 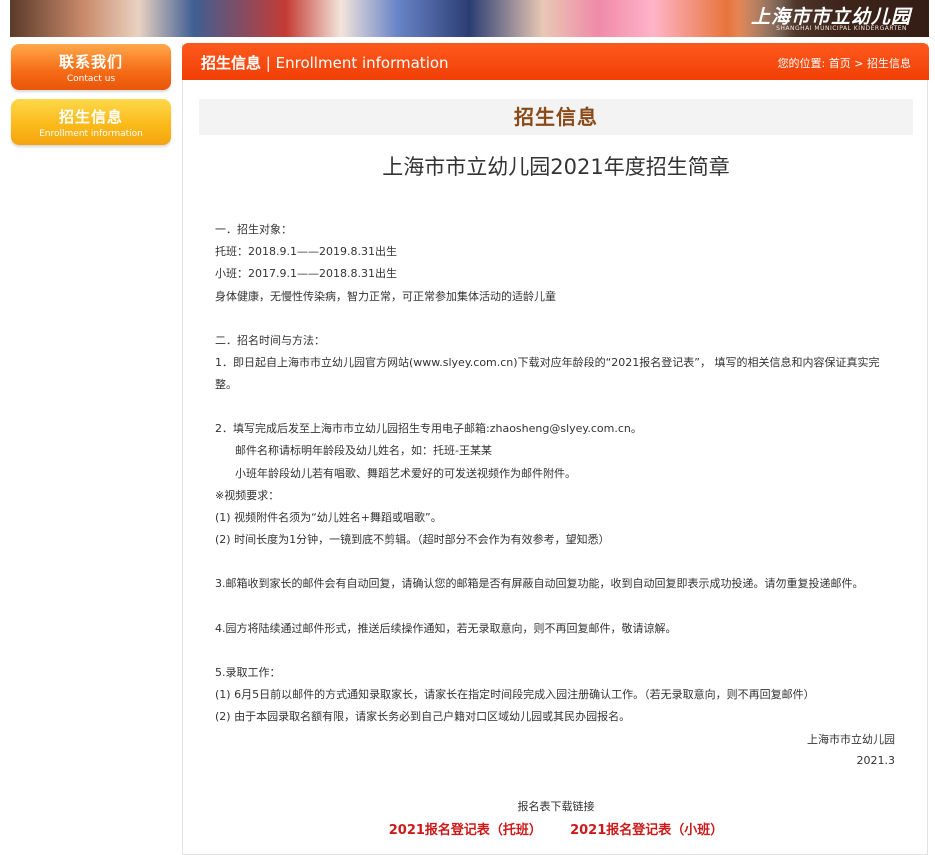 I want to click on section-title-en: Enrollment information, so click(x=362, y=63).